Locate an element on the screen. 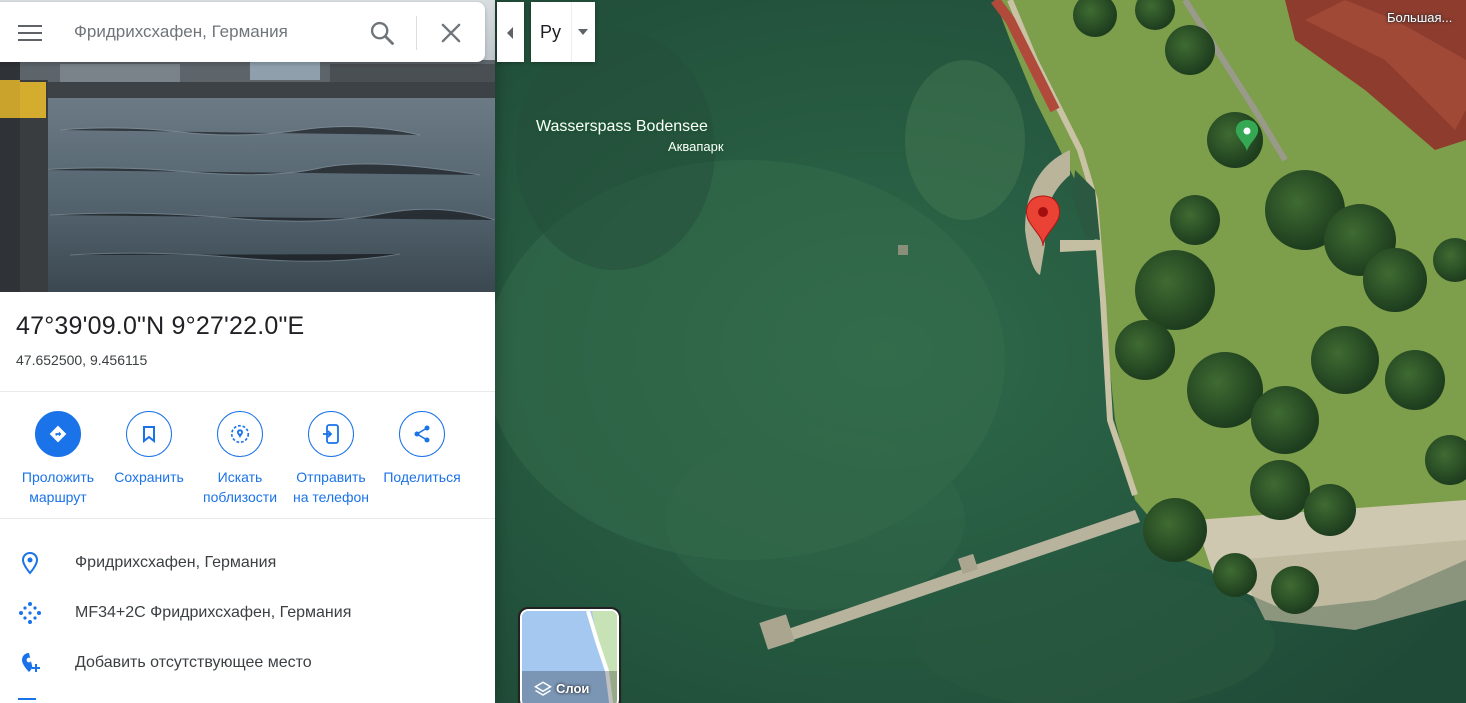  search-box is located at coordinates (242, 32).